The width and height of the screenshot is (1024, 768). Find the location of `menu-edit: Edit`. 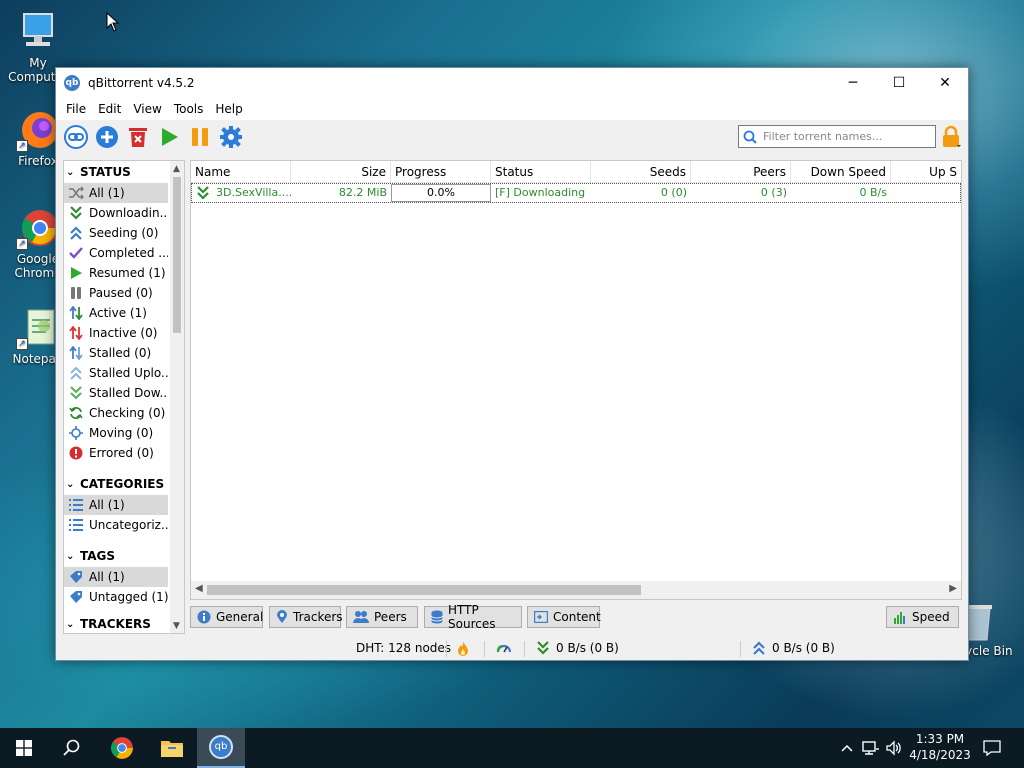

menu-edit: Edit is located at coordinates (109, 109).